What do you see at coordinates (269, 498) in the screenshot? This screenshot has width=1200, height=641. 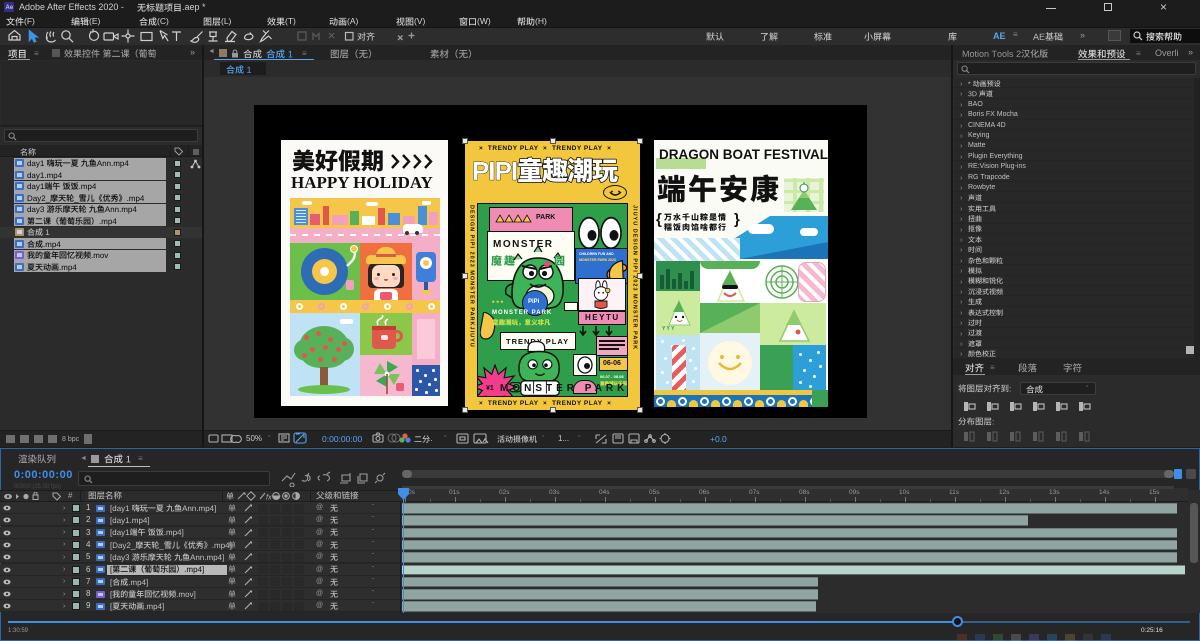 I see `svg-text: fx` at bounding box center [269, 498].